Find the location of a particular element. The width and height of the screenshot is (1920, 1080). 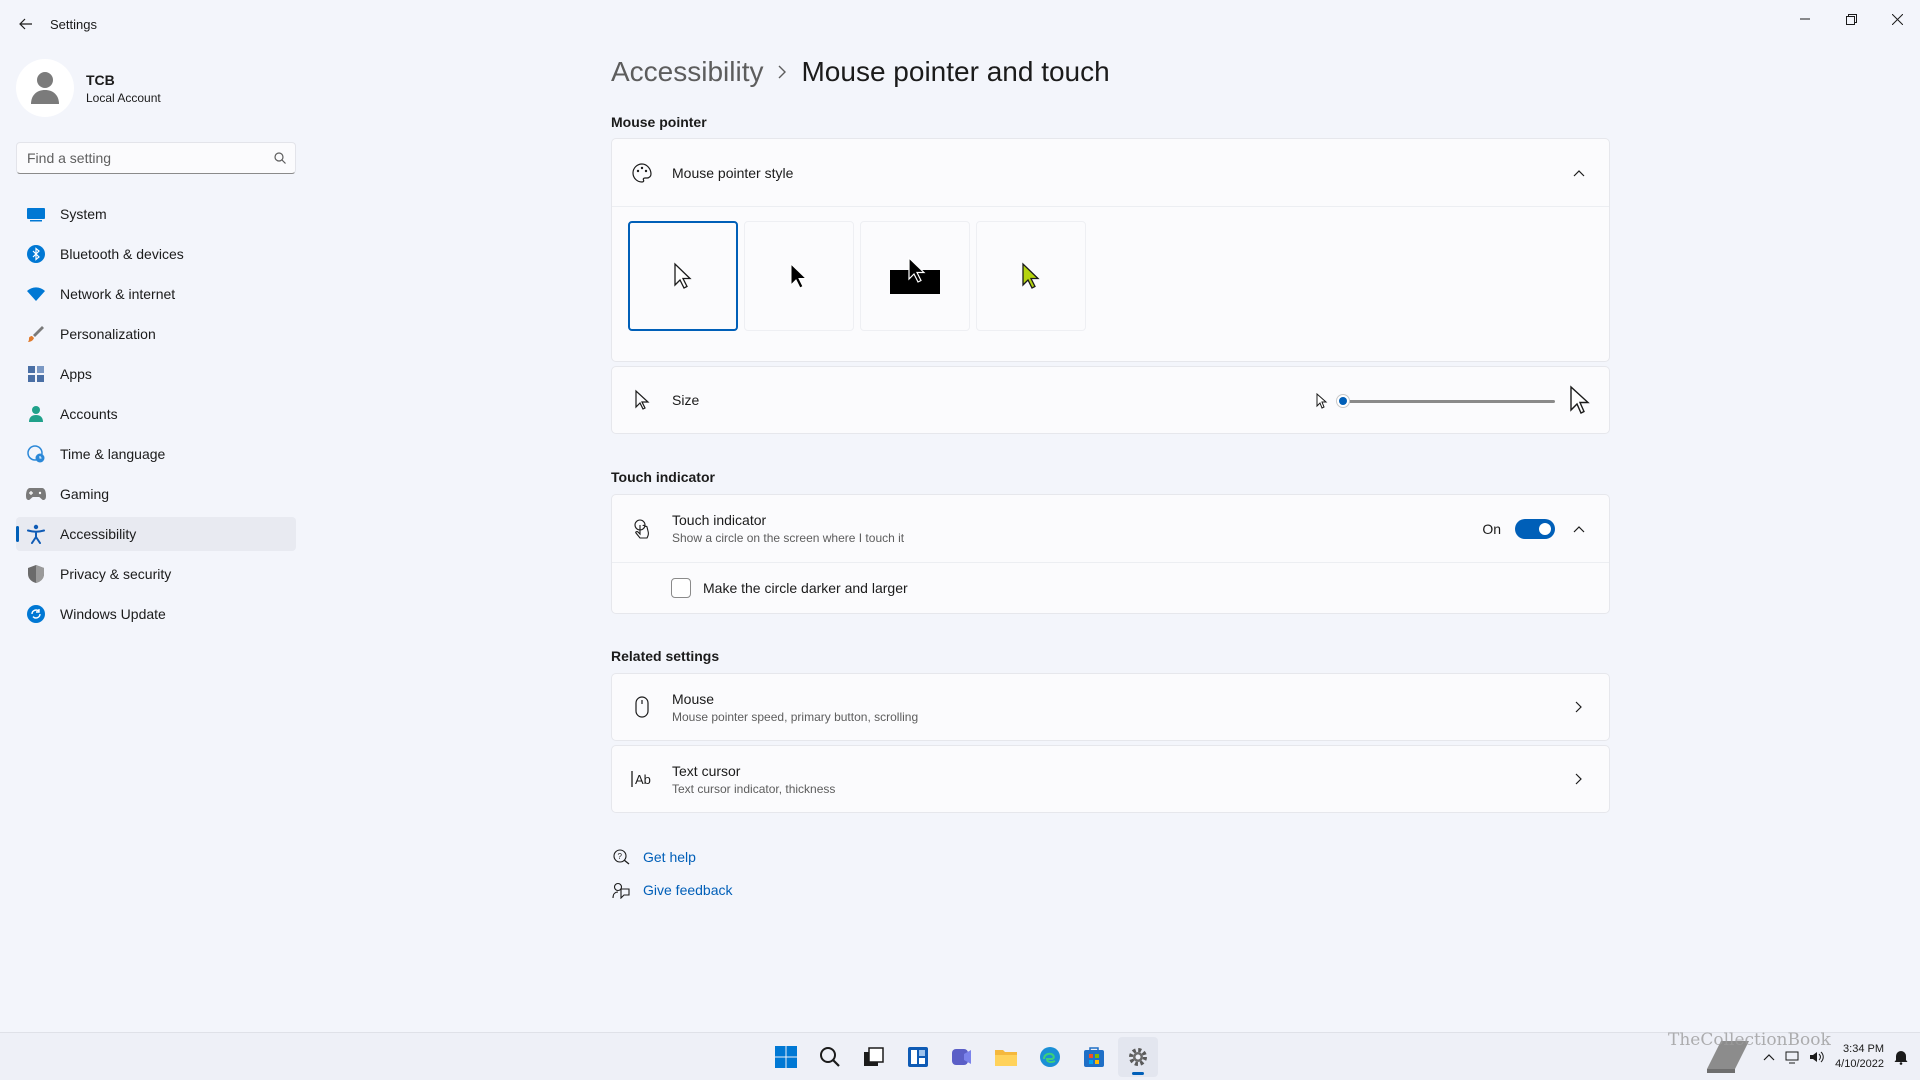

sidebar-item-label: Privacy & security is located at coordinates (116, 574).